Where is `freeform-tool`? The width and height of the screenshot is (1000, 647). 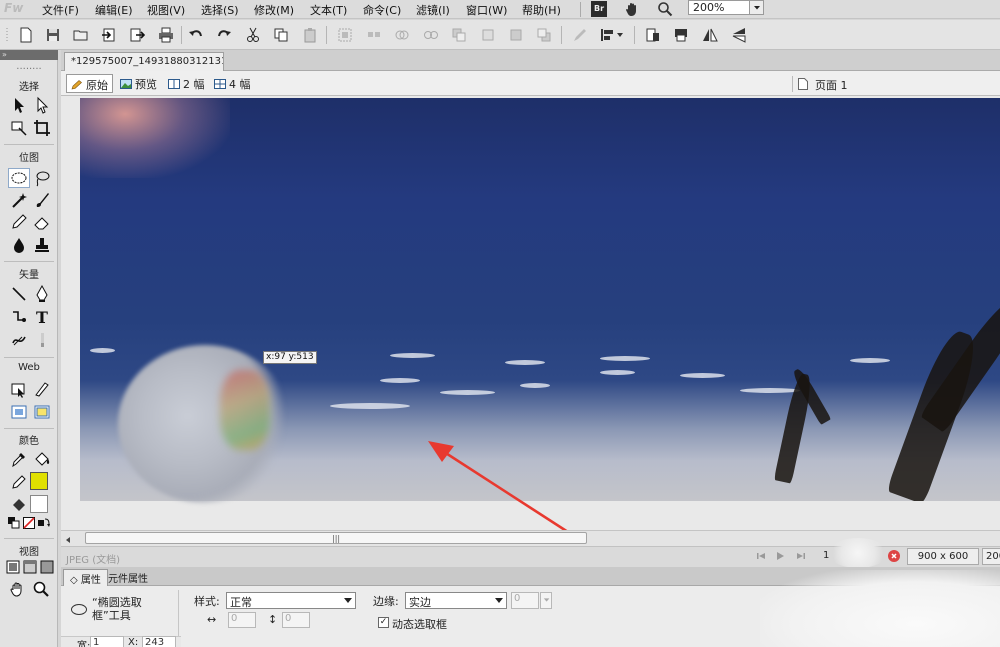
freeform-tool is located at coordinates (19, 340).